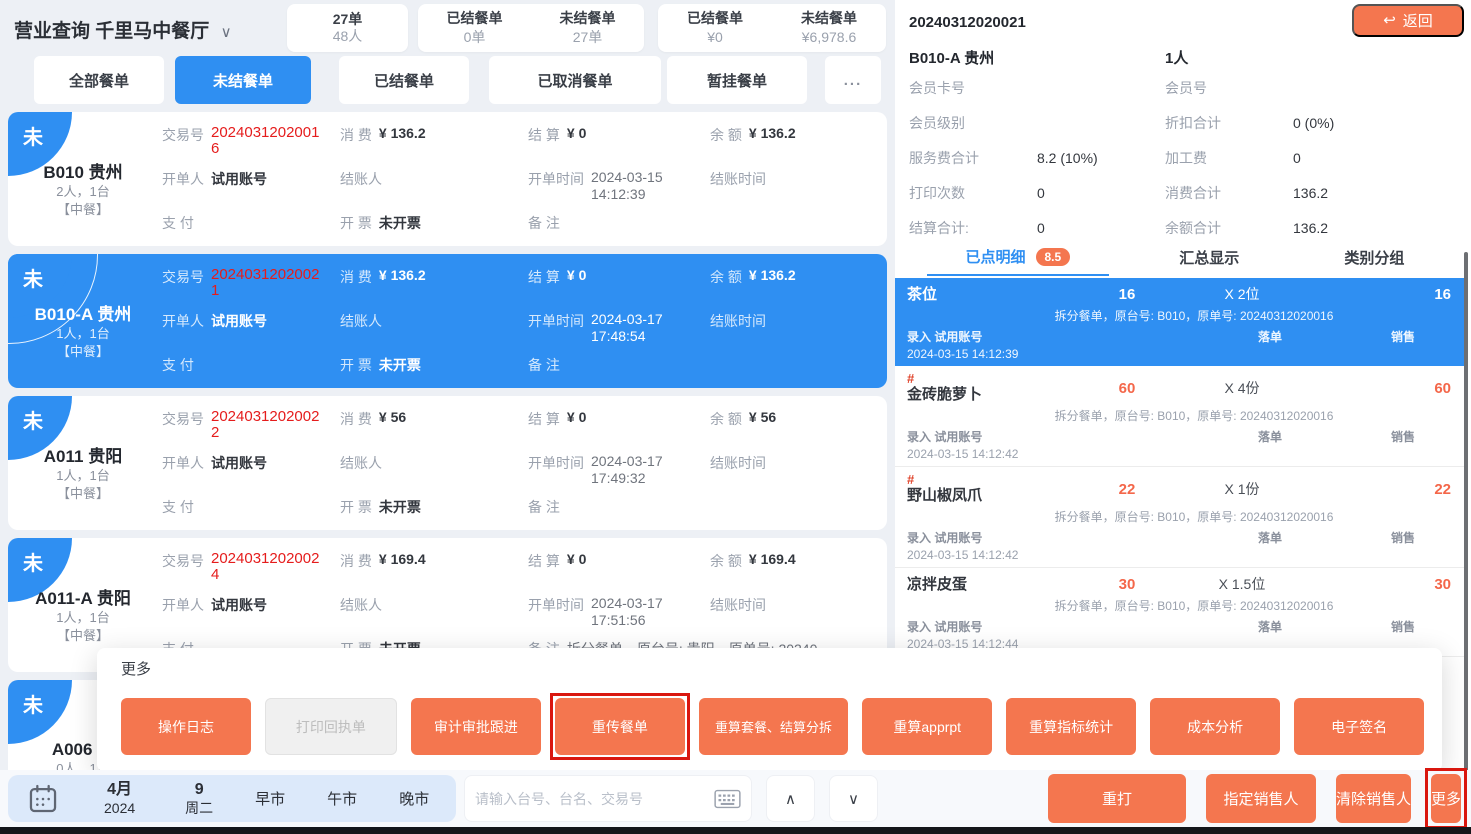  What do you see at coordinates (1018, 261) in the screenshot?
I see `detail-tab: 已点明细 8.5` at bounding box center [1018, 261].